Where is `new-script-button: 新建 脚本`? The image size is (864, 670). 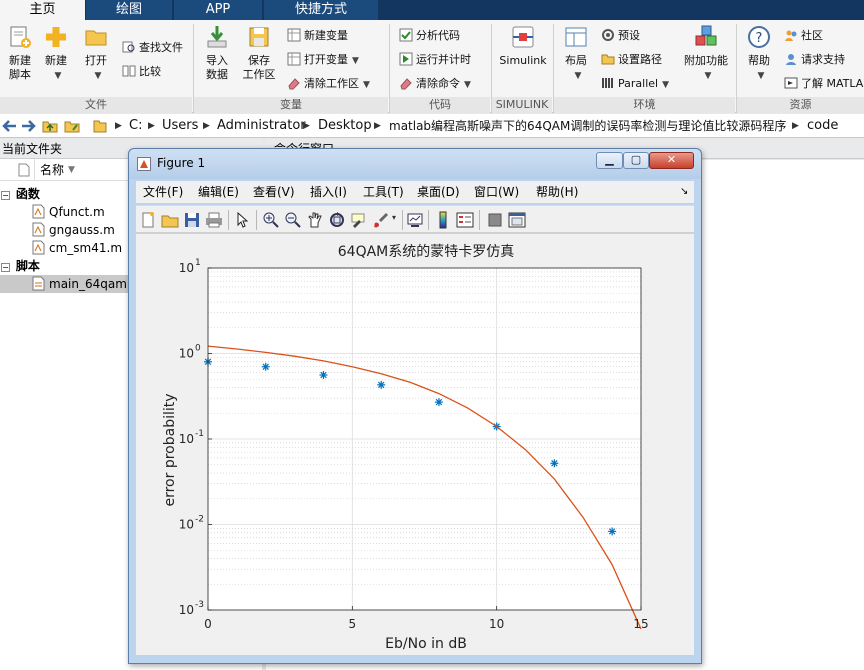
new-script-button: 新建 脚本 is located at coordinates (20, 53).